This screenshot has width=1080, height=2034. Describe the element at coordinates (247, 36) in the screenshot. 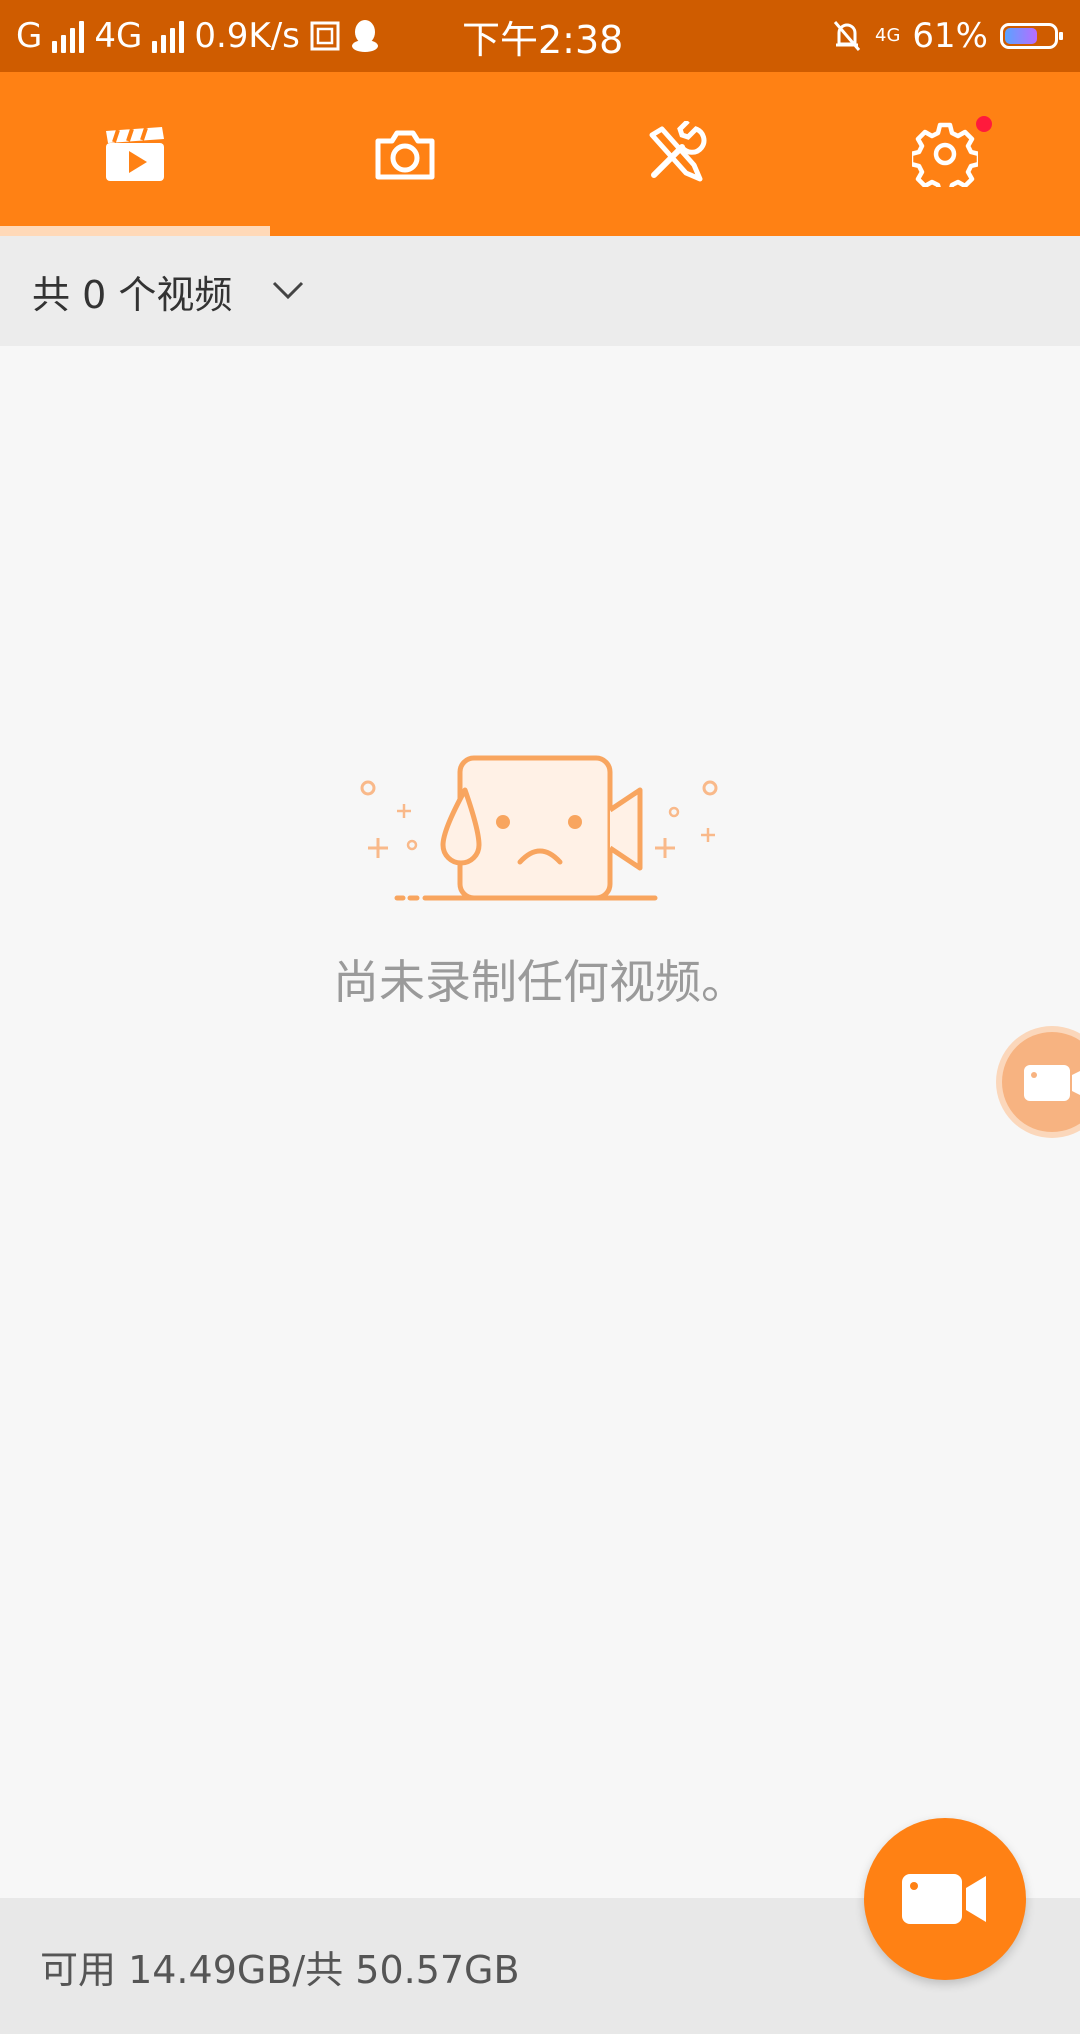

I see `network-speed: 0.9K/s` at that location.